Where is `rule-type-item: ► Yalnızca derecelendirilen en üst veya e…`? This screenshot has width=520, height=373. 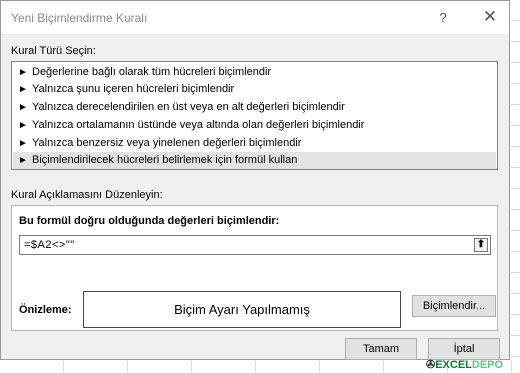 rule-type-item: ► Yalnızca derecelendirilen en üst veya e… is located at coordinates (254, 107).